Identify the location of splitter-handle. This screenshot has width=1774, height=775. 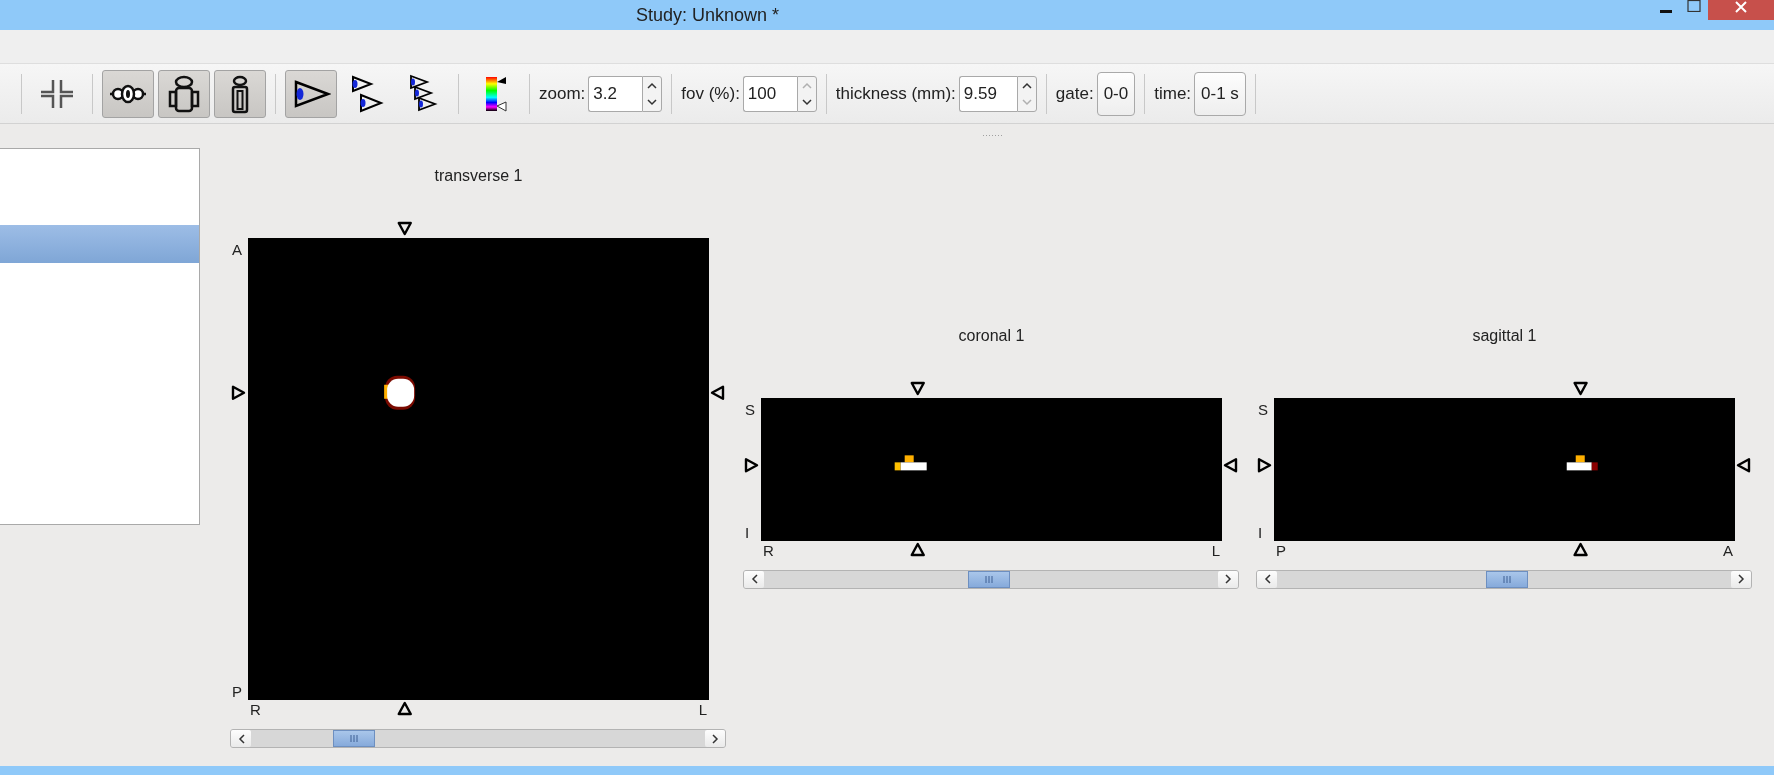
(993, 136).